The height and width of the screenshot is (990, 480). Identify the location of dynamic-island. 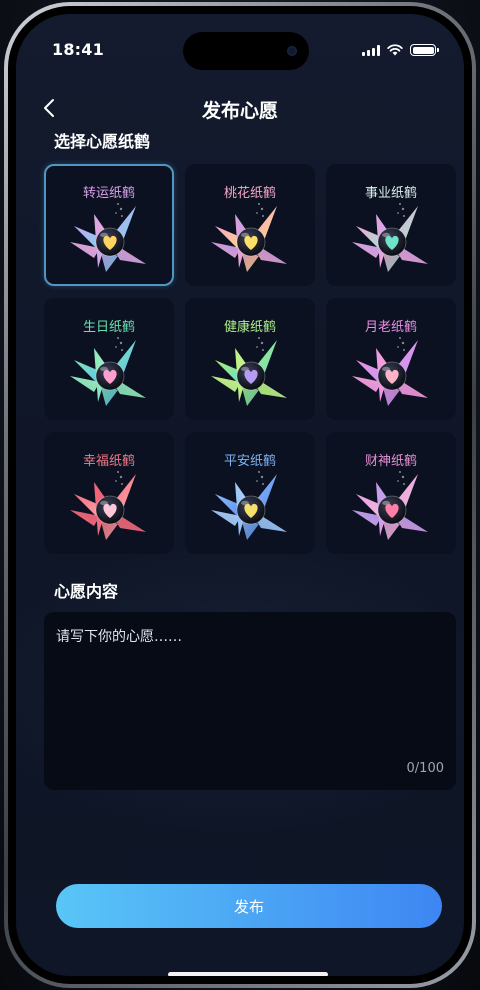
(246, 51).